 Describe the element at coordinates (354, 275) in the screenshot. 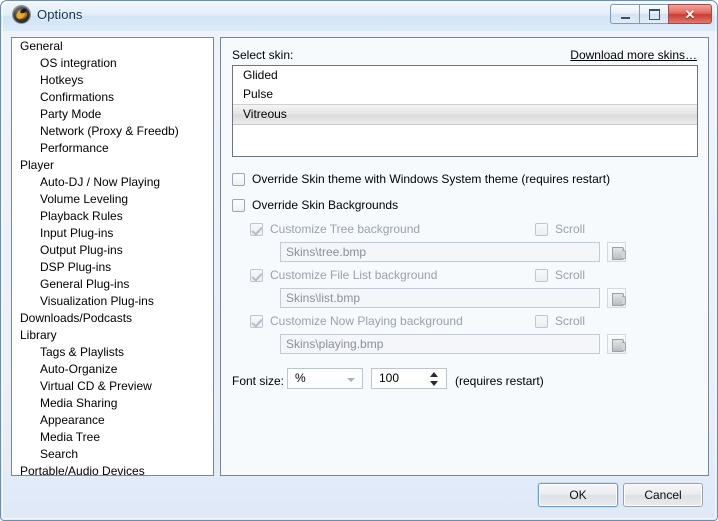

I see `customize-filelist-background-label: Customize File List background` at that location.